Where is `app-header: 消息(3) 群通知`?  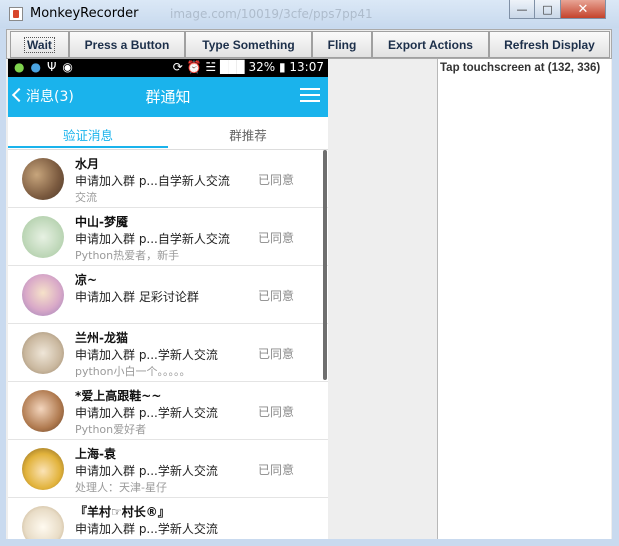
app-header: 消息(3) 群通知 is located at coordinates (168, 97).